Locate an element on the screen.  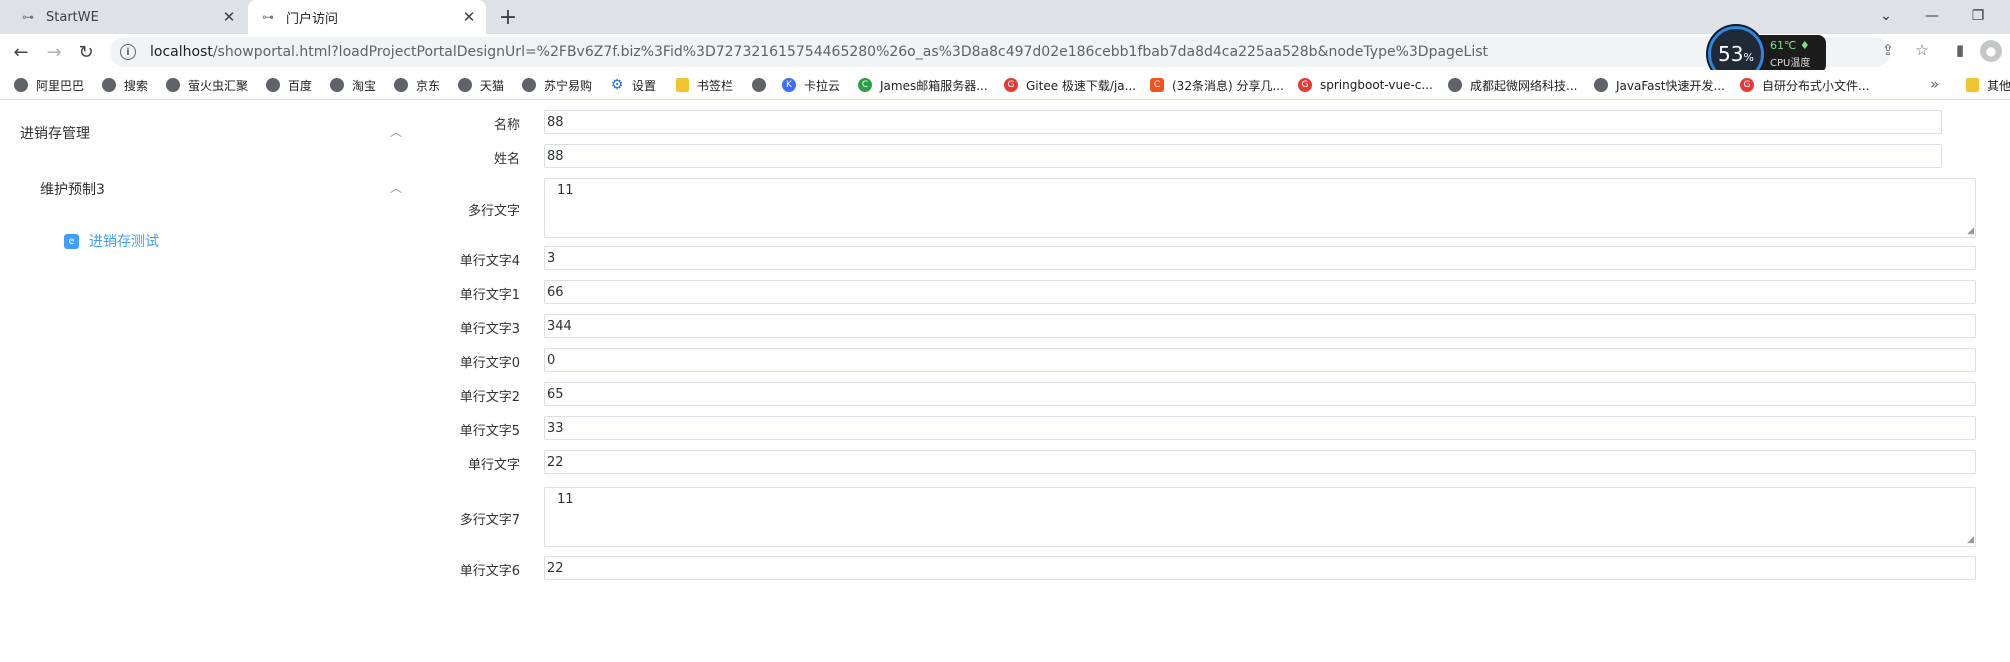
leaf-icon: ♦ is located at coordinates (1804, 45).